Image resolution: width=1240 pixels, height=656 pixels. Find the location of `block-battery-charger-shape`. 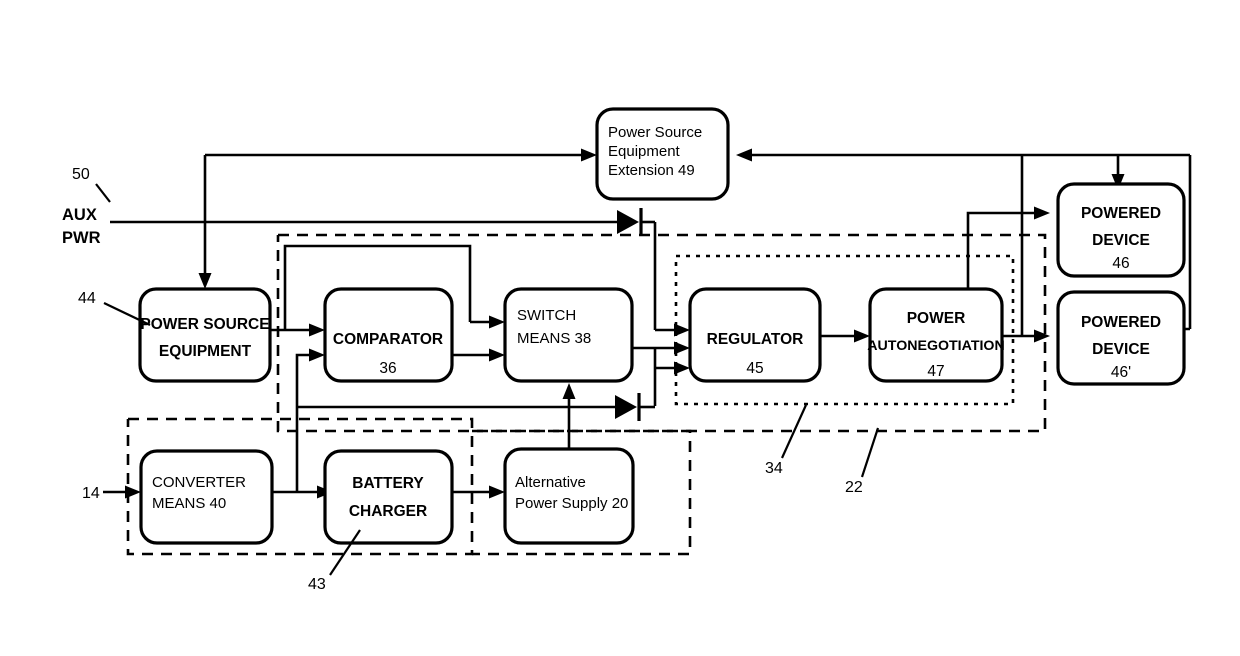

block-battery-charger-shape is located at coordinates (388, 497).